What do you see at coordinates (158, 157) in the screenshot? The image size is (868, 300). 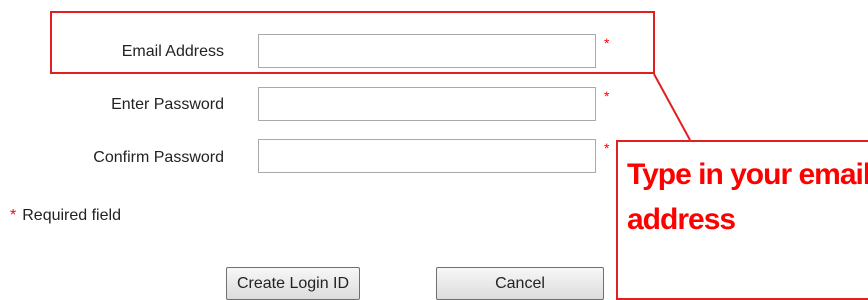 I see `confirm-password-label: Confirm Password` at bounding box center [158, 157].